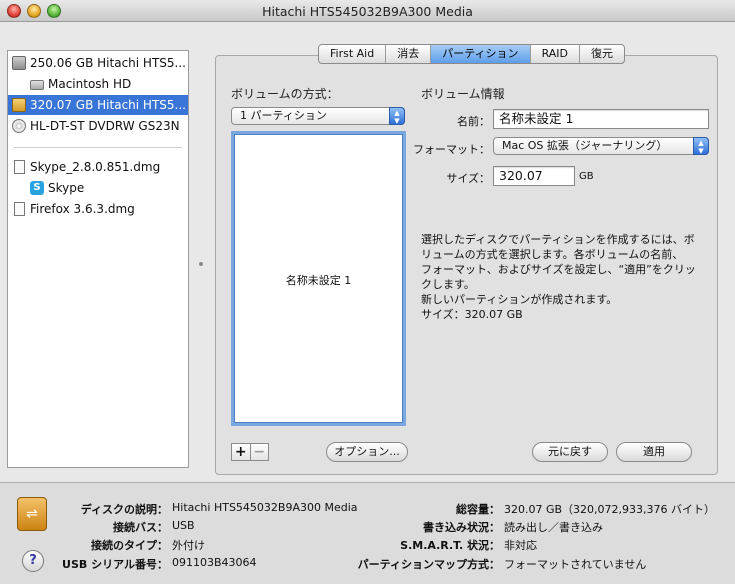  What do you see at coordinates (129, 545) in the screenshot?
I see `connection-type-label: 接続のタイプ：` at bounding box center [129, 545].